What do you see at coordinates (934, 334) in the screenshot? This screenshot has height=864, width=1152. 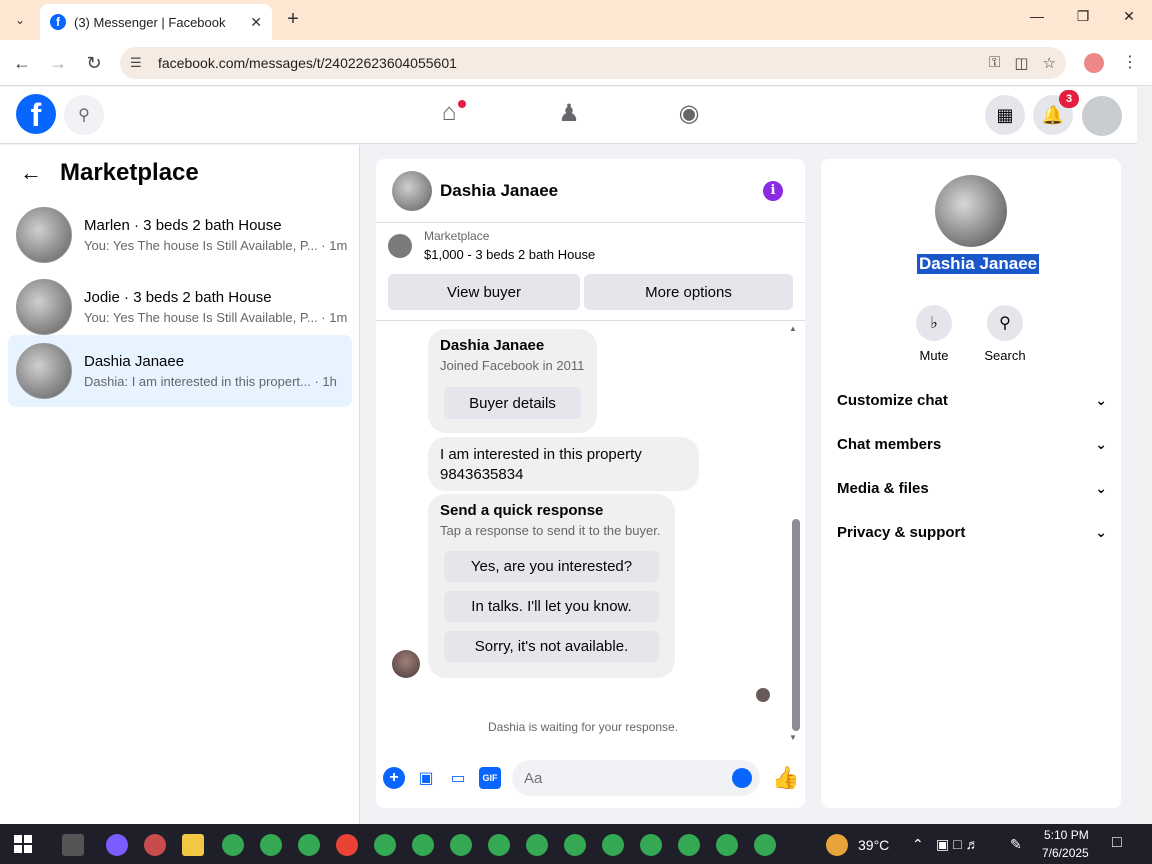 I see `mute-action: ♭ Mute` at bounding box center [934, 334].